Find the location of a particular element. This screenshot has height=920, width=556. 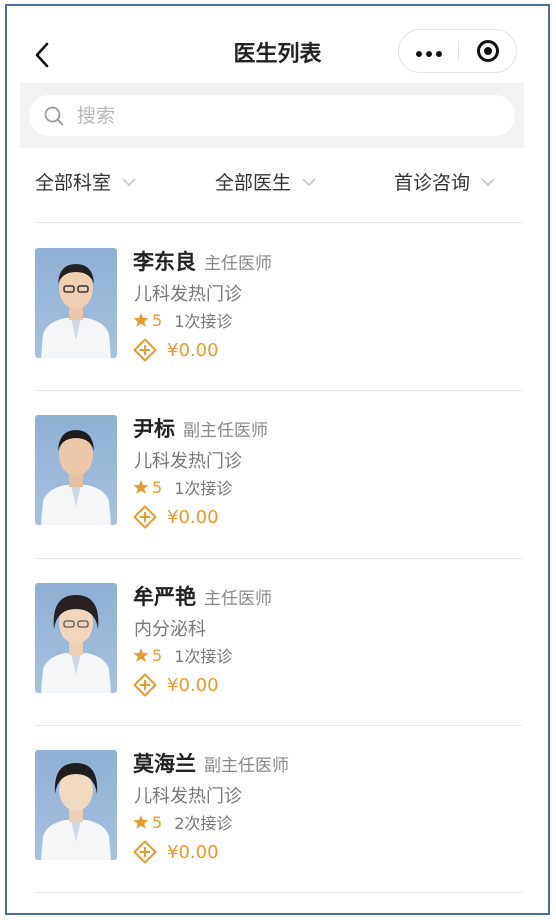

doctor-visits: 2次接诊 is located at coordinates (203, 823).